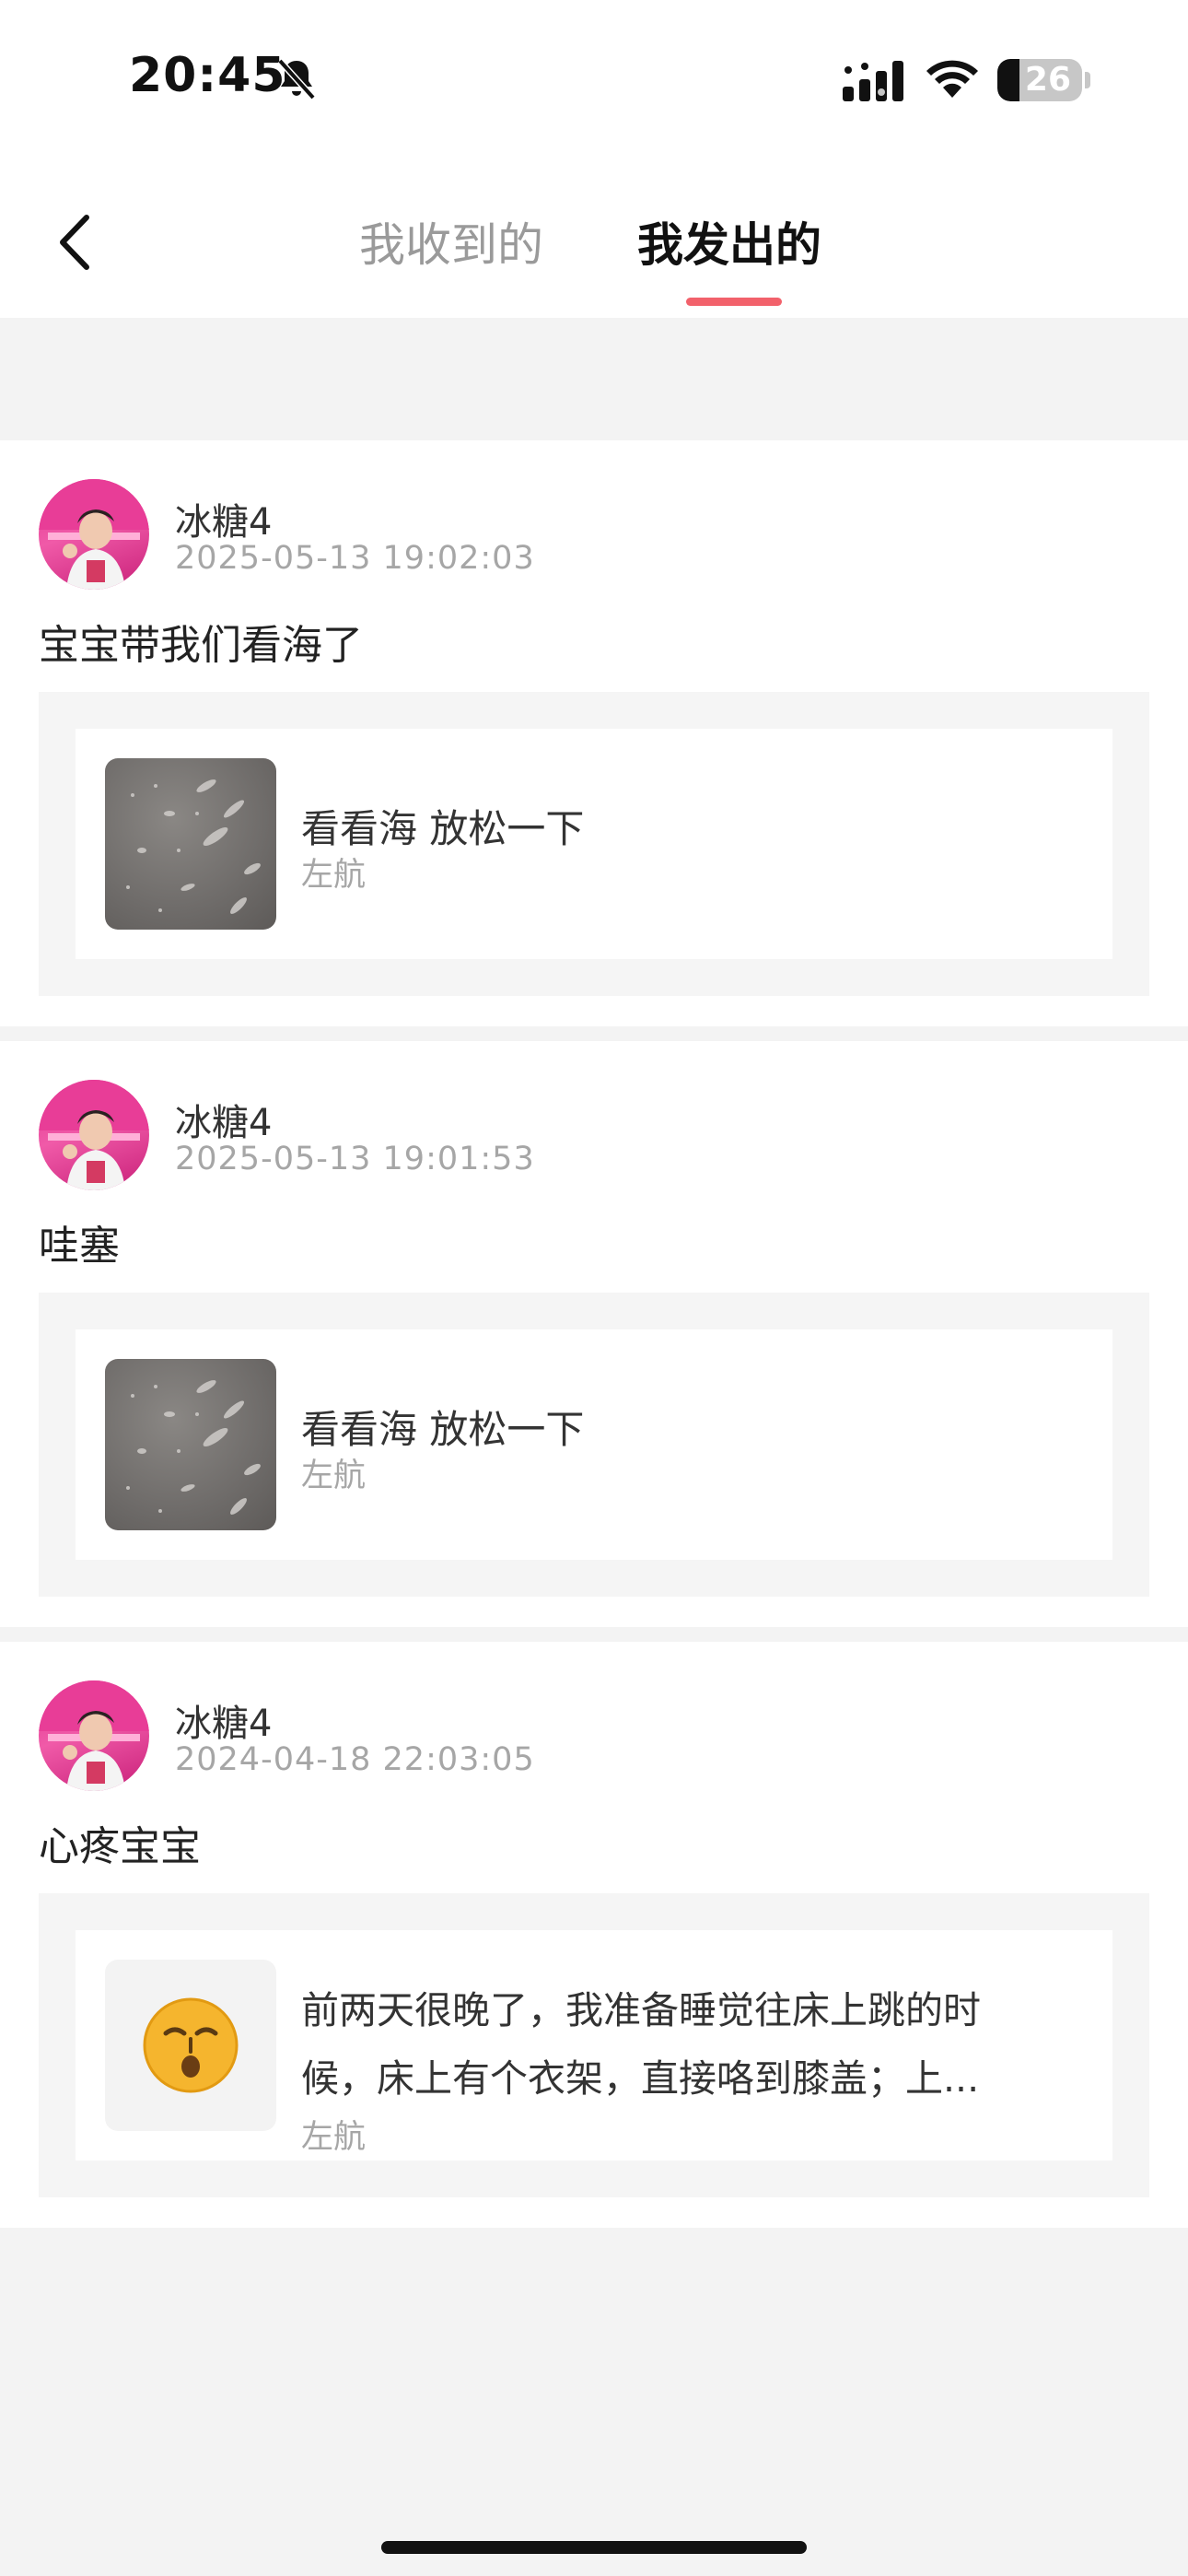  I want to click on post-excerpt-line: 前两天很晚了，我准备睡觉往床上跳的时, so click(641, 2010).